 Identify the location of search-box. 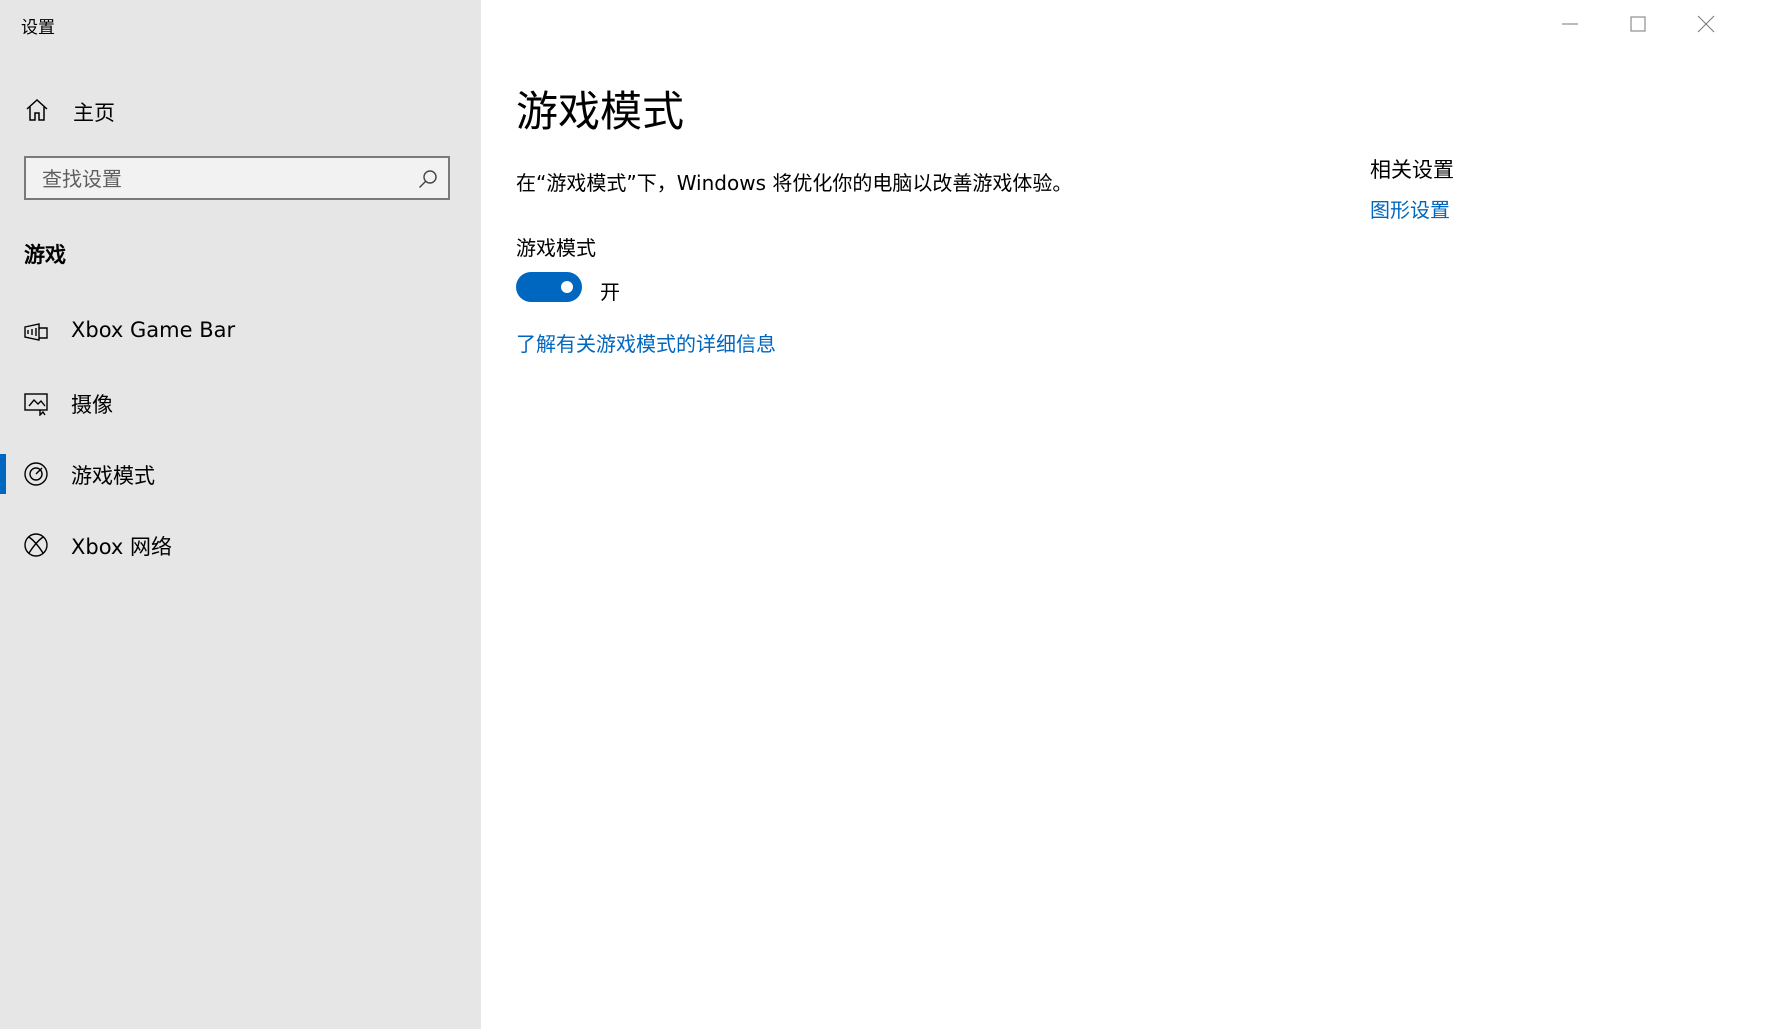
(237, 178).